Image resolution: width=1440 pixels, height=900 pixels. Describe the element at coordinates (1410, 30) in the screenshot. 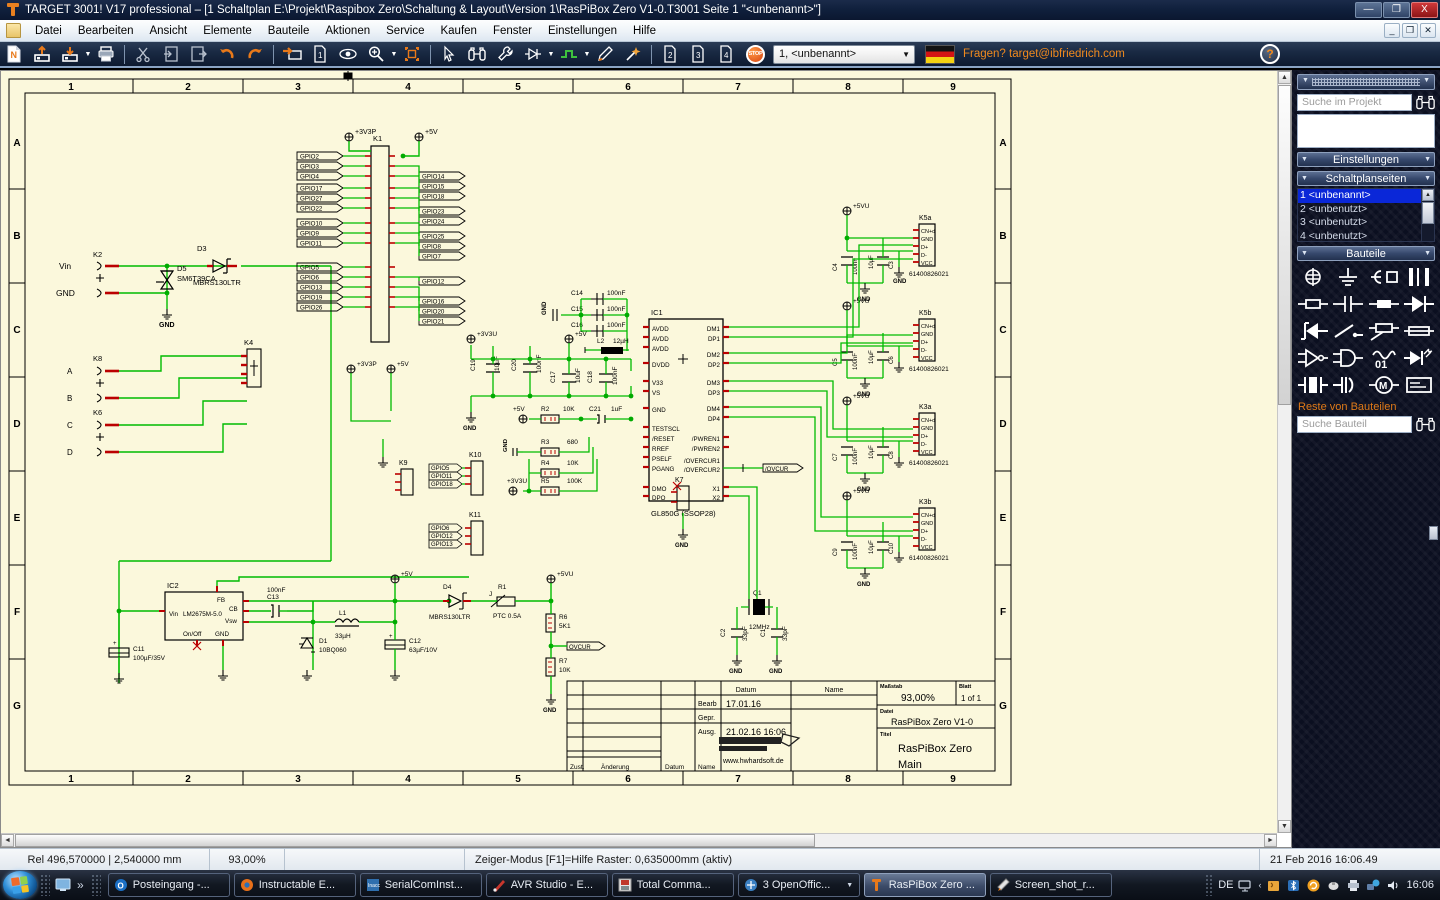

I see `mdi-restore-button: ❐` at that location.